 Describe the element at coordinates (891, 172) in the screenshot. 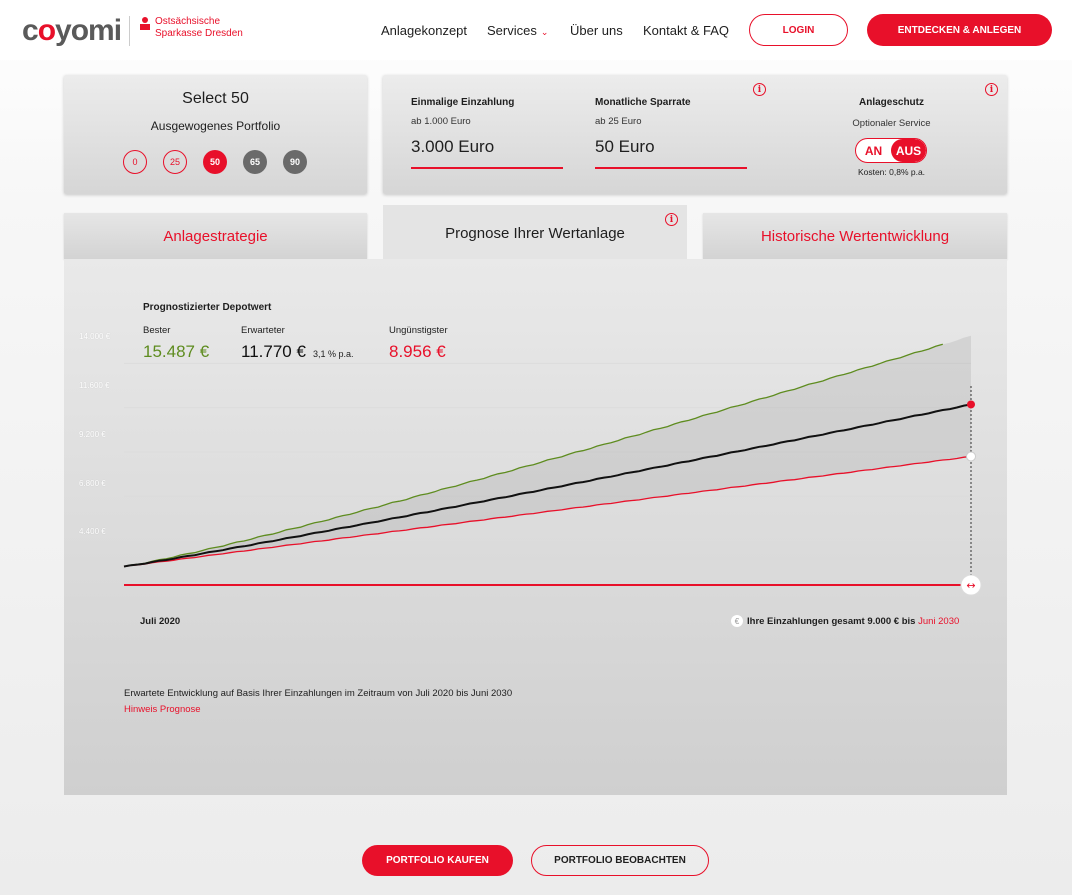

I see `protection-cost: Kosten: 0,8% p.a.` at that location.